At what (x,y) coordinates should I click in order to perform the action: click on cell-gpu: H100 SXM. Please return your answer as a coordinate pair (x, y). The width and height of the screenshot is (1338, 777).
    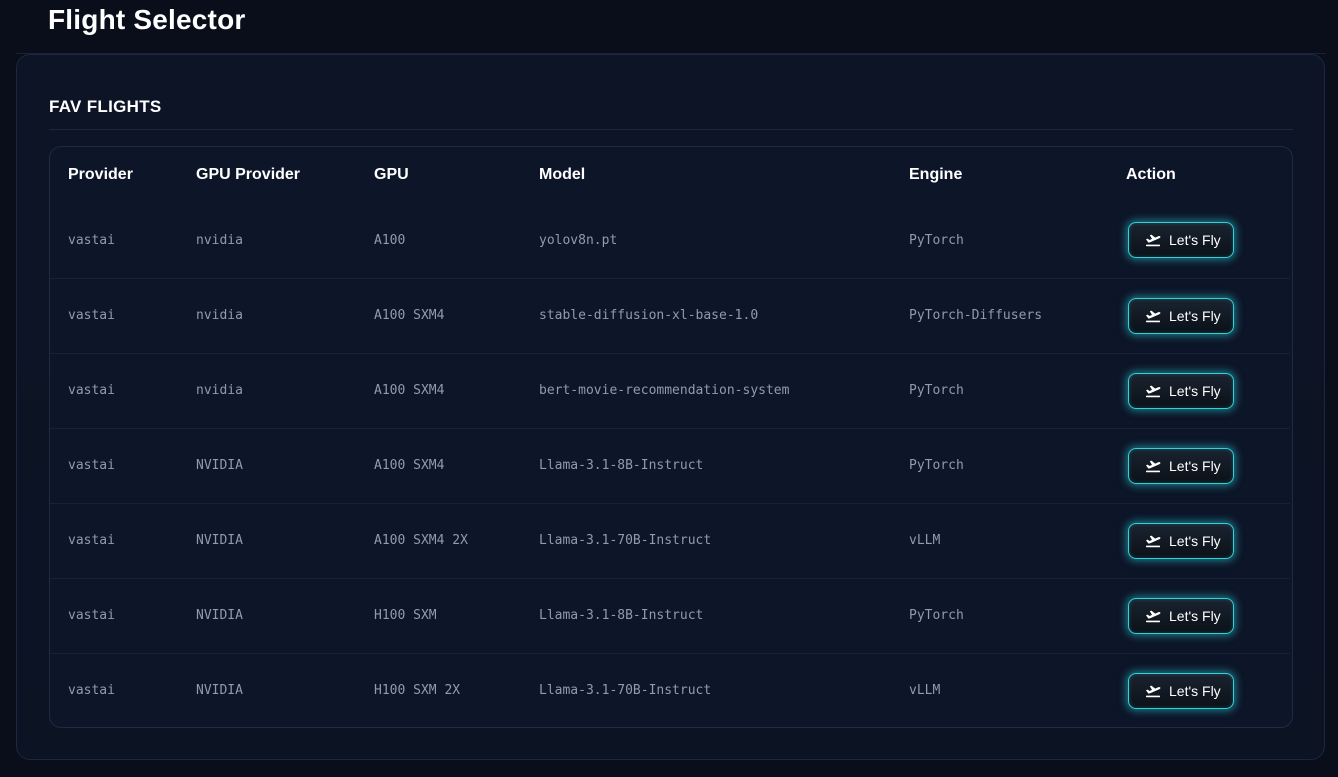
    Looking at the image, I should click on (438, 616).